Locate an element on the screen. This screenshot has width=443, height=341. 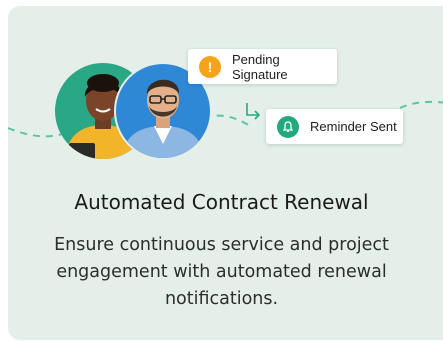
reminder-sent-pill: Reminder Sent is located at coordinates (334, 126).